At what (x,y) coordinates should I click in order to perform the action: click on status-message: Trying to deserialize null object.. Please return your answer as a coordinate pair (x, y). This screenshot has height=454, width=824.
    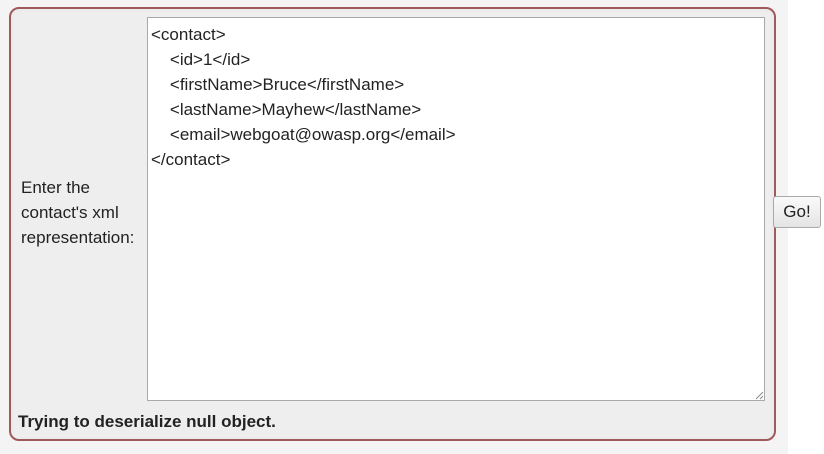
    Looking at the image, I should click on (147, 421).